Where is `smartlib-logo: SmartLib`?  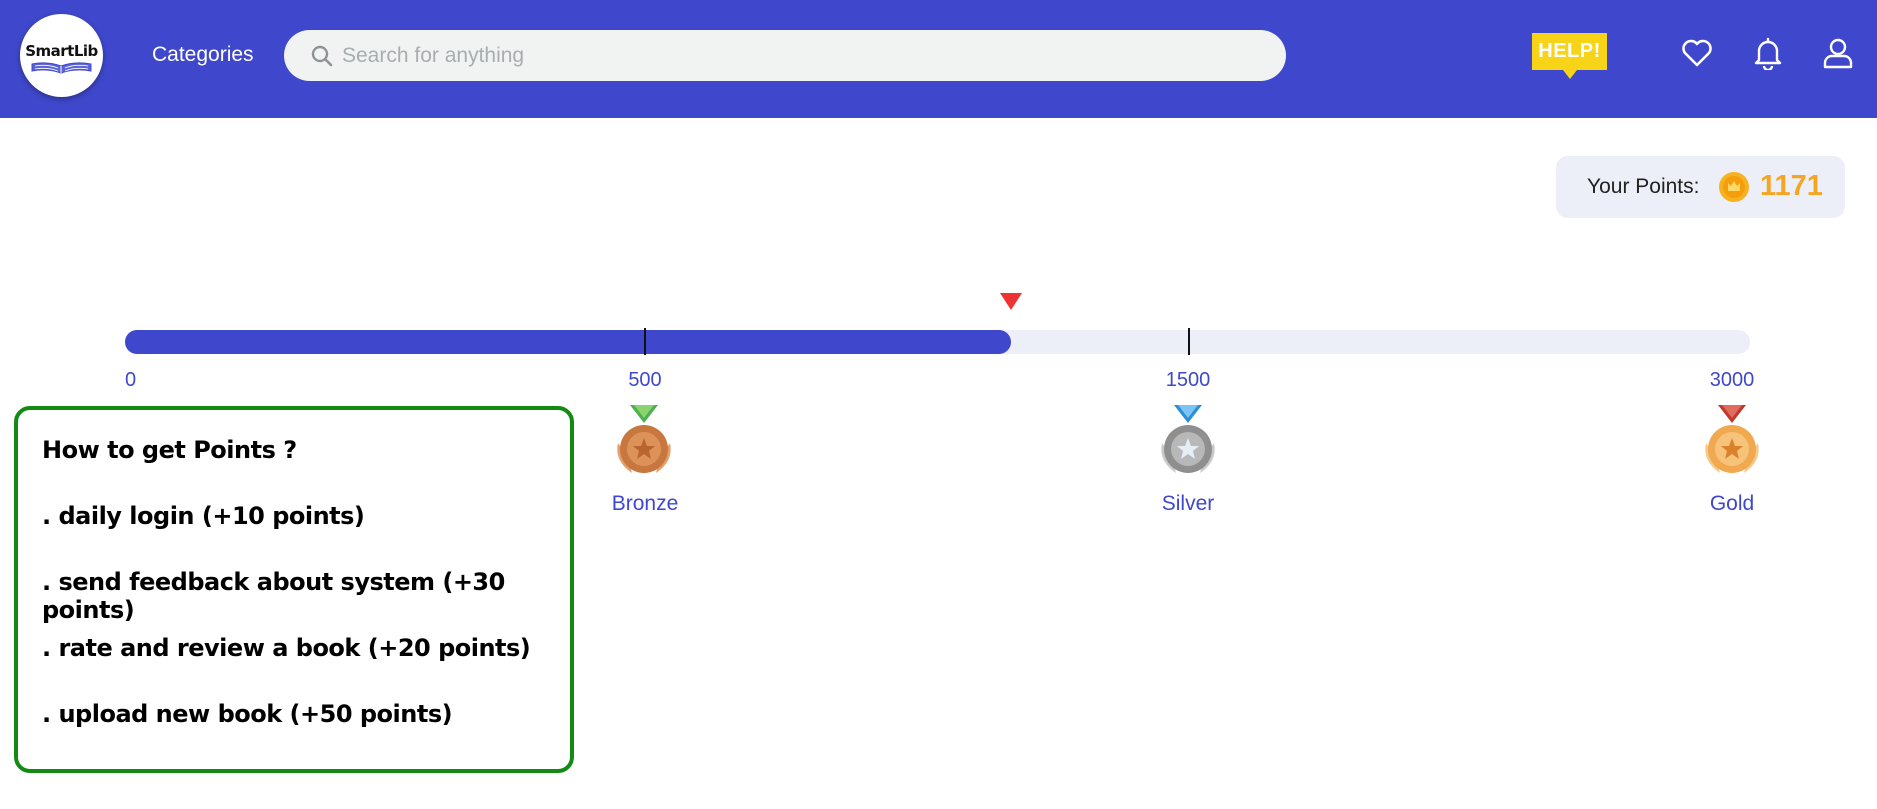 smartlib-logo: SmartLib is located at coordinates (61, 55).